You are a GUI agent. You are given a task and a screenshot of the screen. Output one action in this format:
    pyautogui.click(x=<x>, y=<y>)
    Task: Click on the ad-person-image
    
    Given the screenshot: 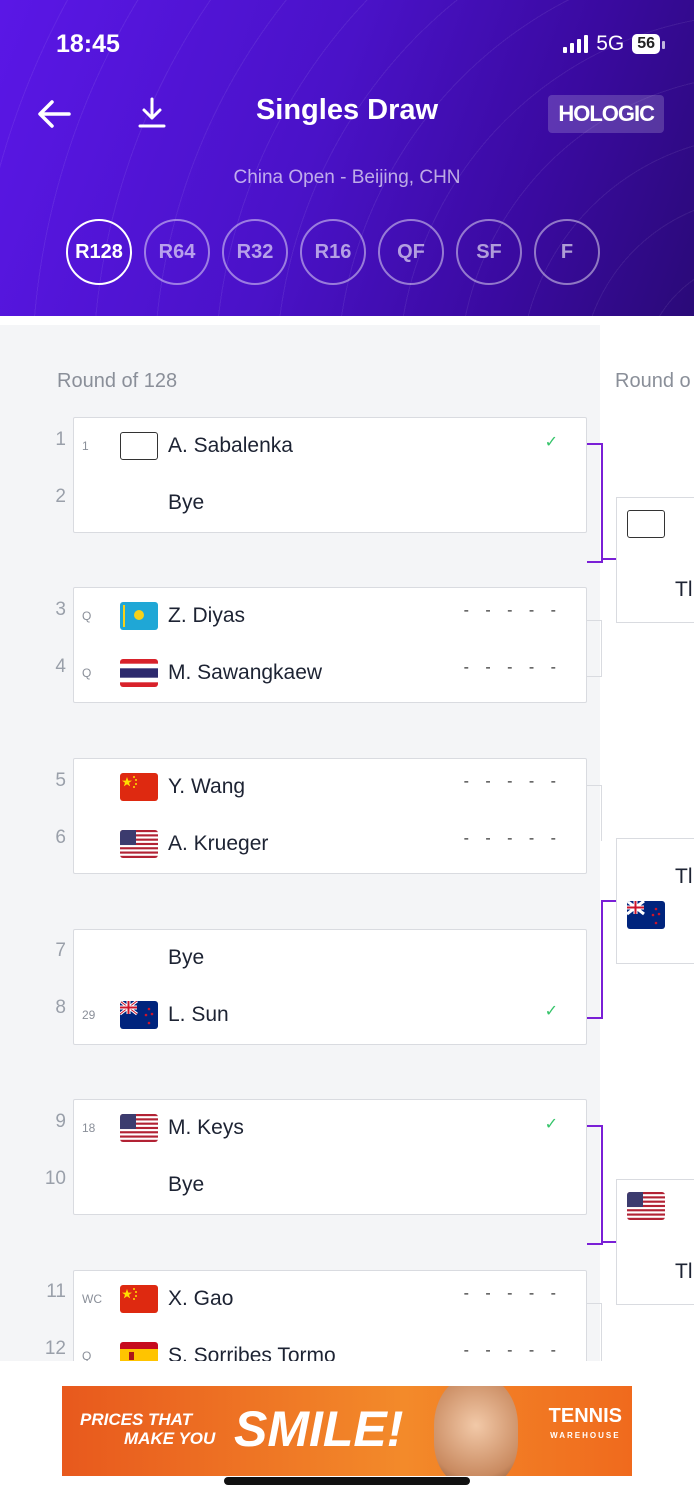 What is the action you would take?
    pyautogui.click(x=476, y=1431)
    